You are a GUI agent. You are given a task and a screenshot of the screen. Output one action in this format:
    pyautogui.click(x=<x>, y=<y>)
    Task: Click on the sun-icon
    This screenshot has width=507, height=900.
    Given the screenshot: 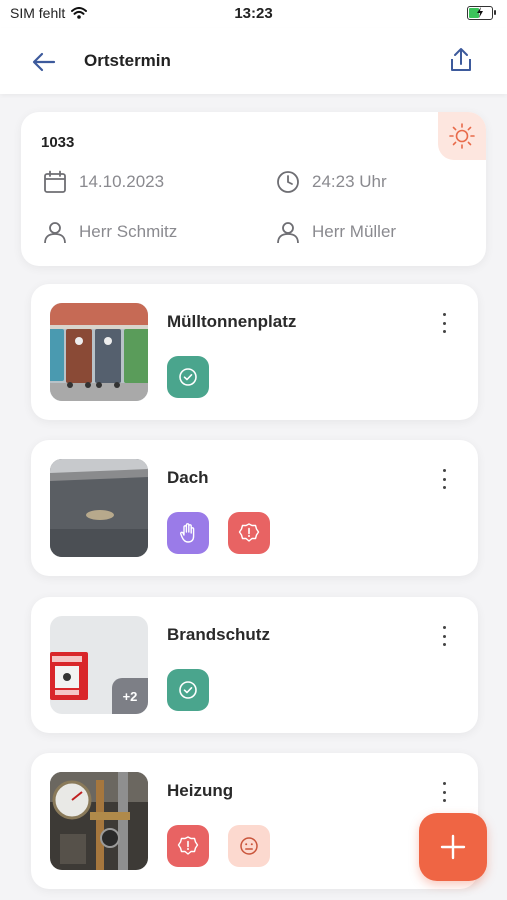 What is the action you would take?
    pyautogui.click(x=462, y=136)
    